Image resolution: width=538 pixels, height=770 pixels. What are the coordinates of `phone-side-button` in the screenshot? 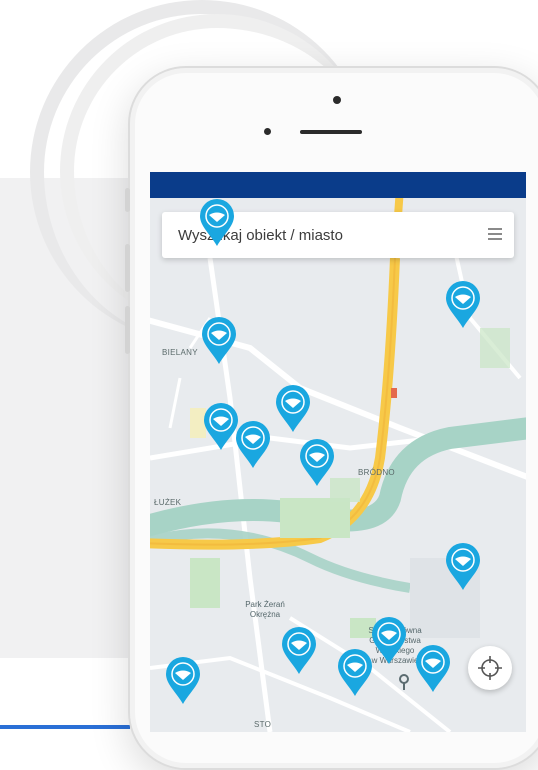 It's located at (127, 200).